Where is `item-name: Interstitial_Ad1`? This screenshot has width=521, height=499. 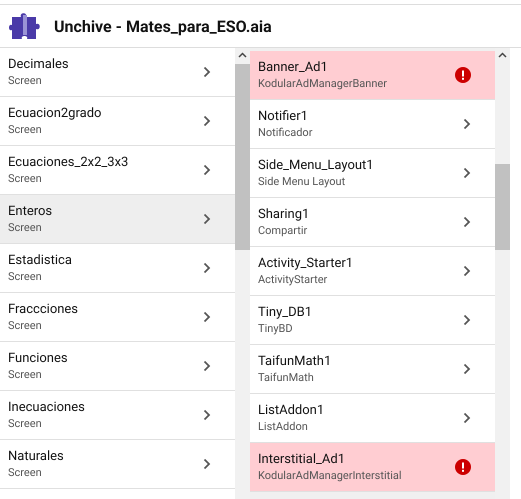
item-name: Interstitial_Ad1 is located at coordinates (302, 460).